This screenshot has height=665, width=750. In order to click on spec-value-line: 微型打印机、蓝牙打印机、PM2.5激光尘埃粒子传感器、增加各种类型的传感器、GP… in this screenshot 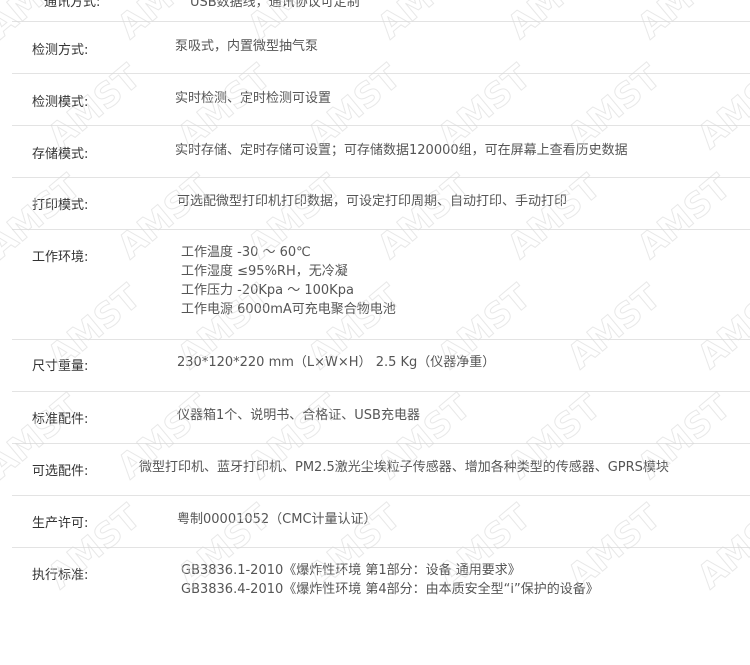, I will do `click(404, 467)`.